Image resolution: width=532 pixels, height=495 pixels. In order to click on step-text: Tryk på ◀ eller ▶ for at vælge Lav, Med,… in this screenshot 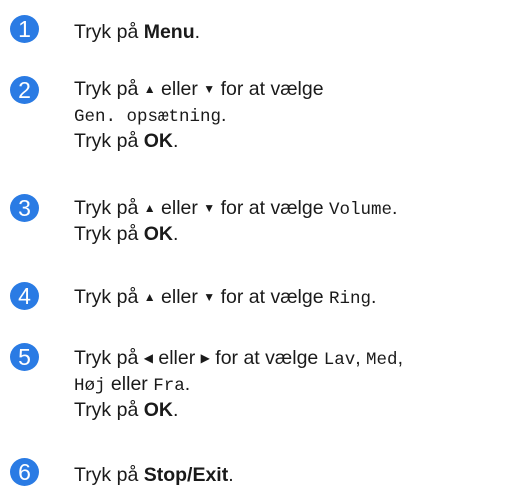, I will do `click(238, 384)`.